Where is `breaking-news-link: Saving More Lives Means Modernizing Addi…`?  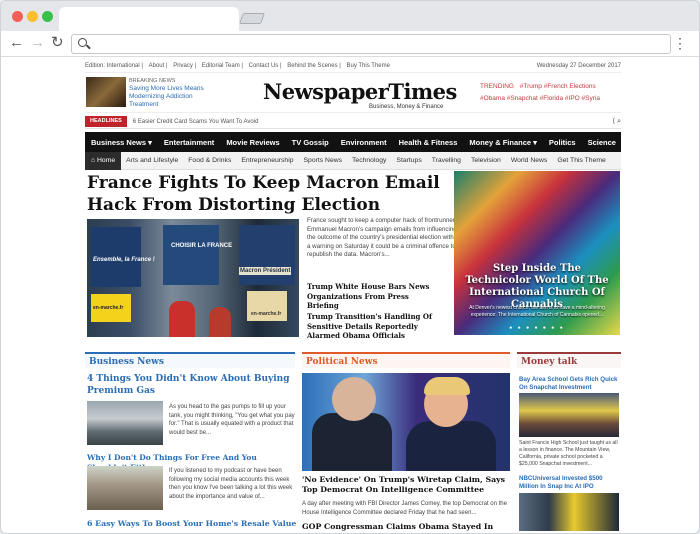
breaking-news-link: Saving More Lives Means Modernizing Addi… is located at coordinates (174, 97).